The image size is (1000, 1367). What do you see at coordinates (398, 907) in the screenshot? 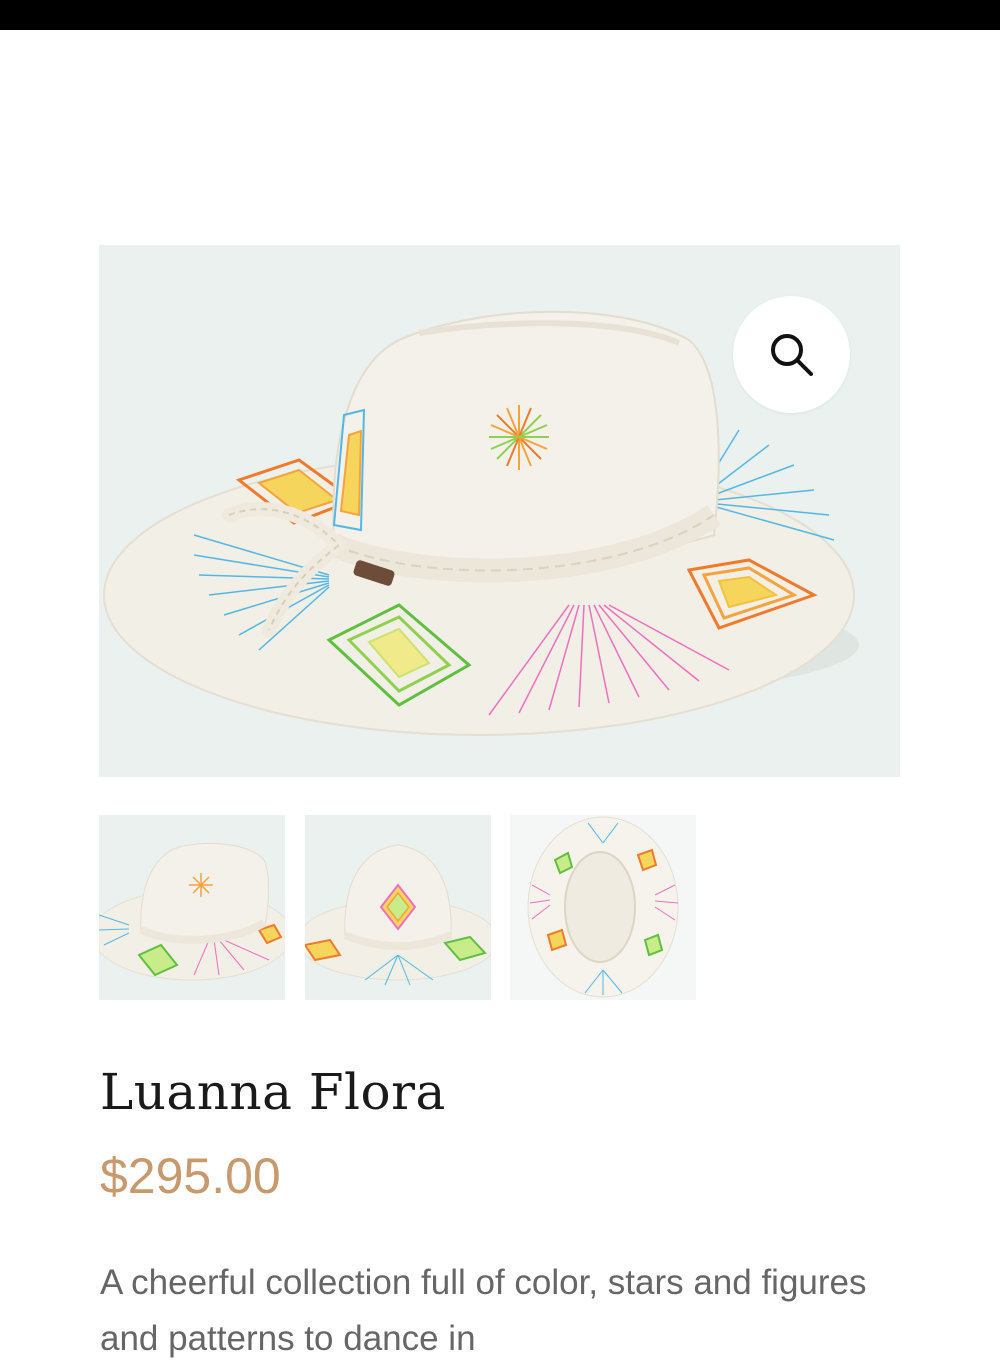
I see `thumbnail-front-view` at bounding box center [398, 907].